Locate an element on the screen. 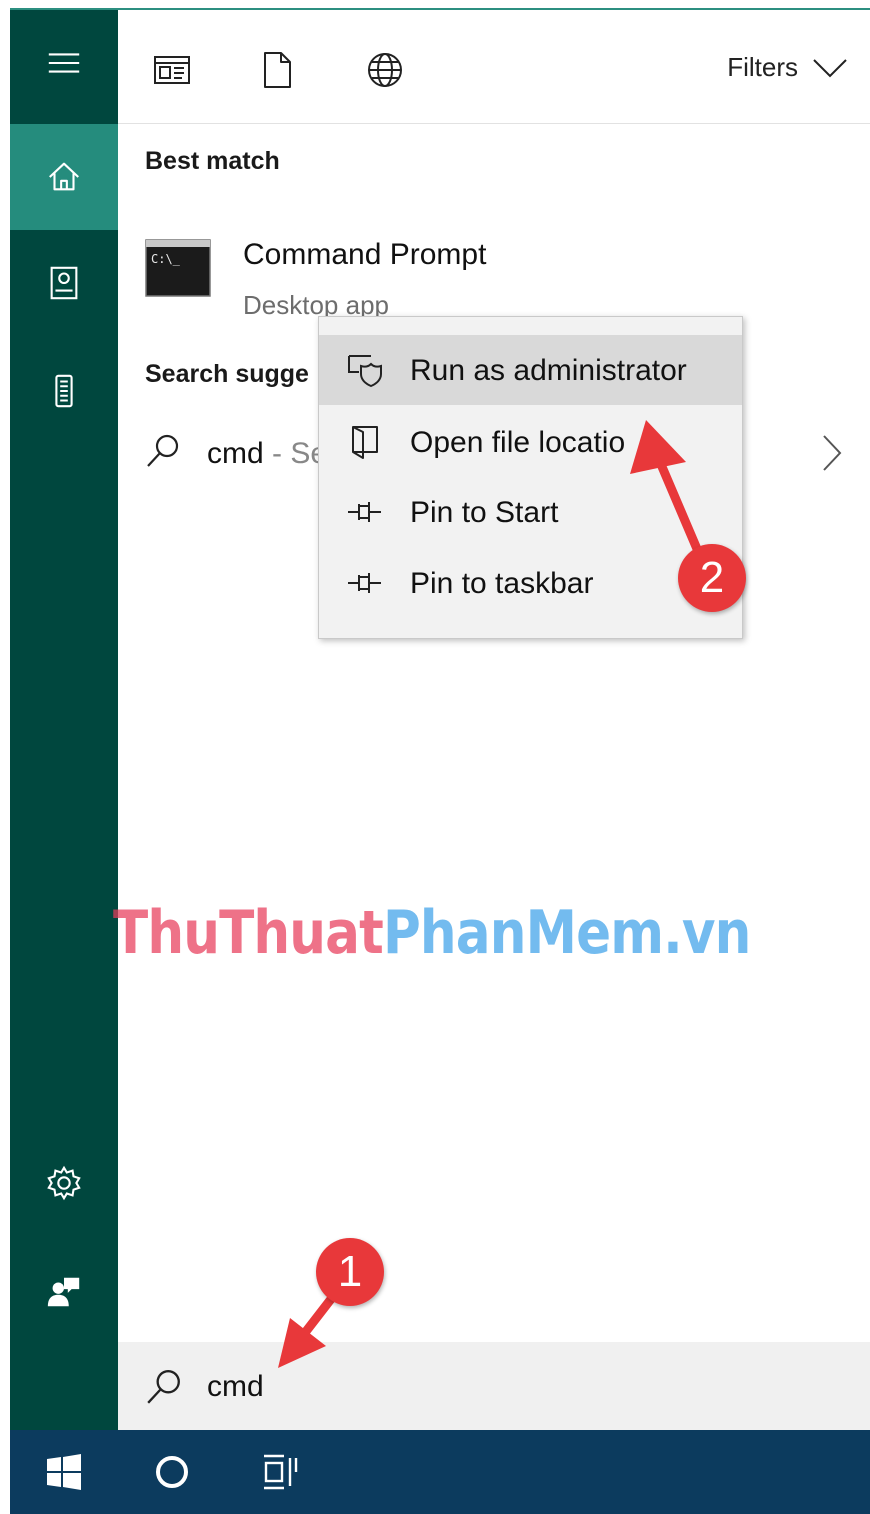 This screenshot has width=870, height=1514. suggestion-text: cmd - Se is located at coordinates (267, 454).